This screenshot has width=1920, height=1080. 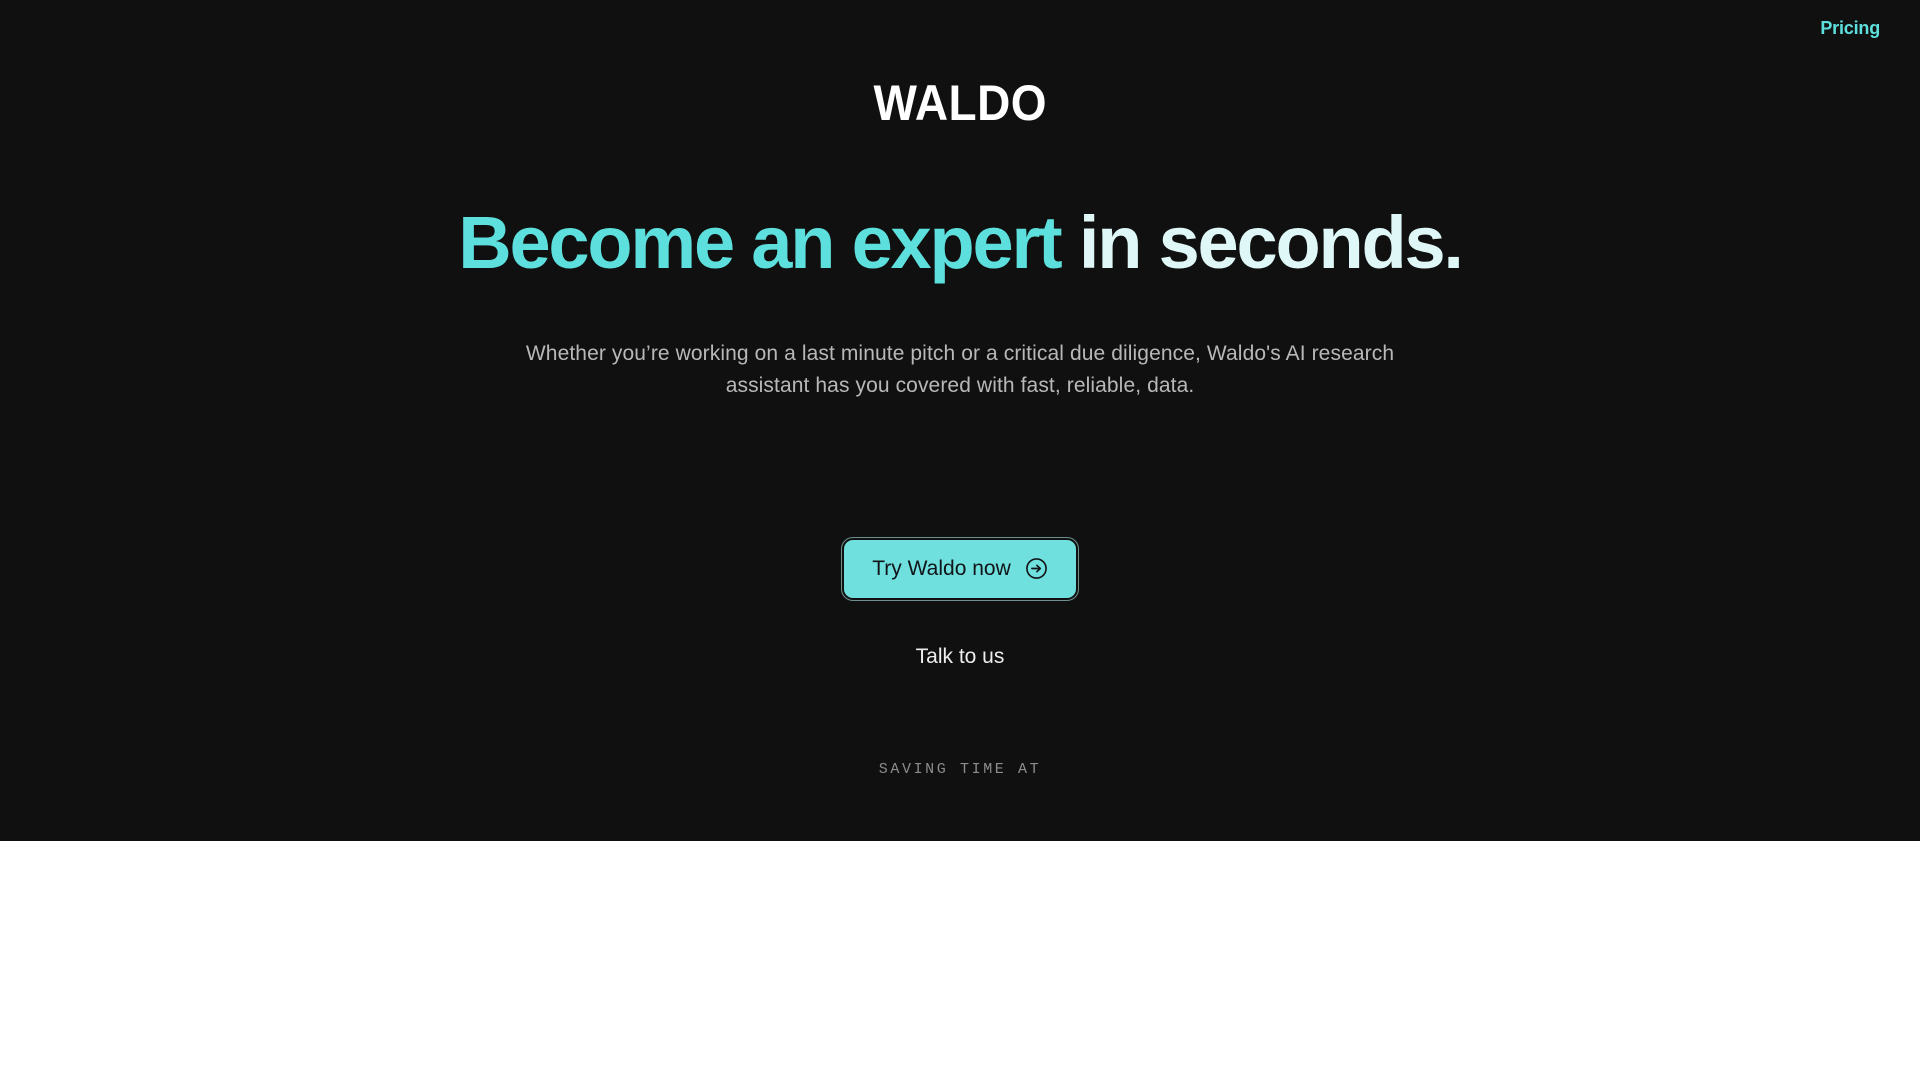 What do you see at coordinates (1850, 28) in the screenshot?
I see `nav-link-pricing: Pricing` at bounding box center [1850, 28].